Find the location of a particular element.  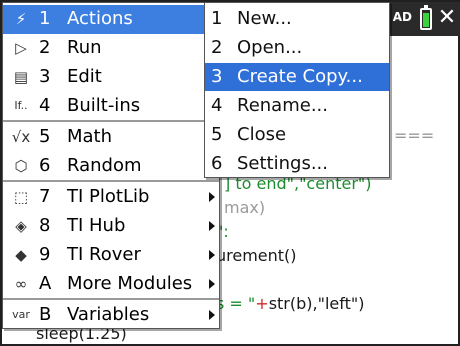

menu-item-label: Edit is located at coordinates (84, 76).